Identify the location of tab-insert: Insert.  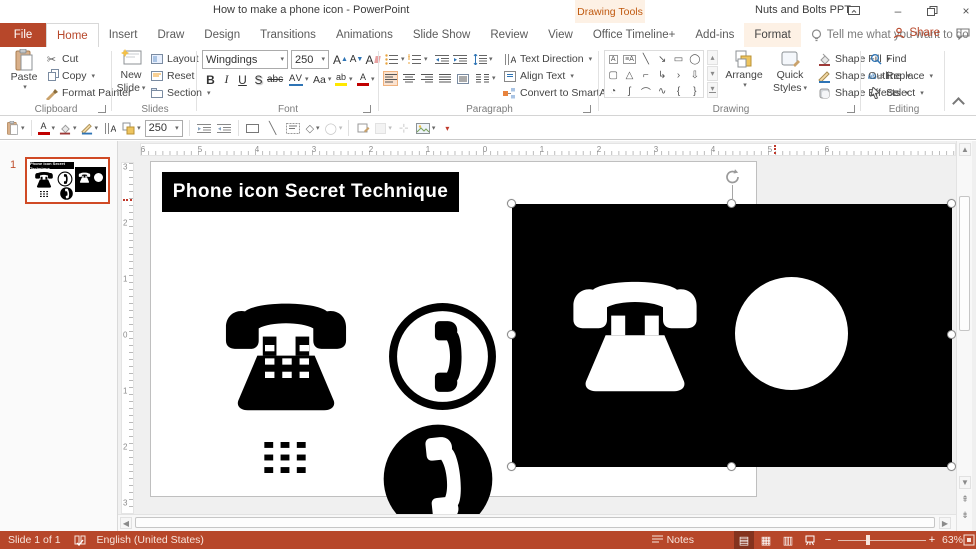
(123, 35).